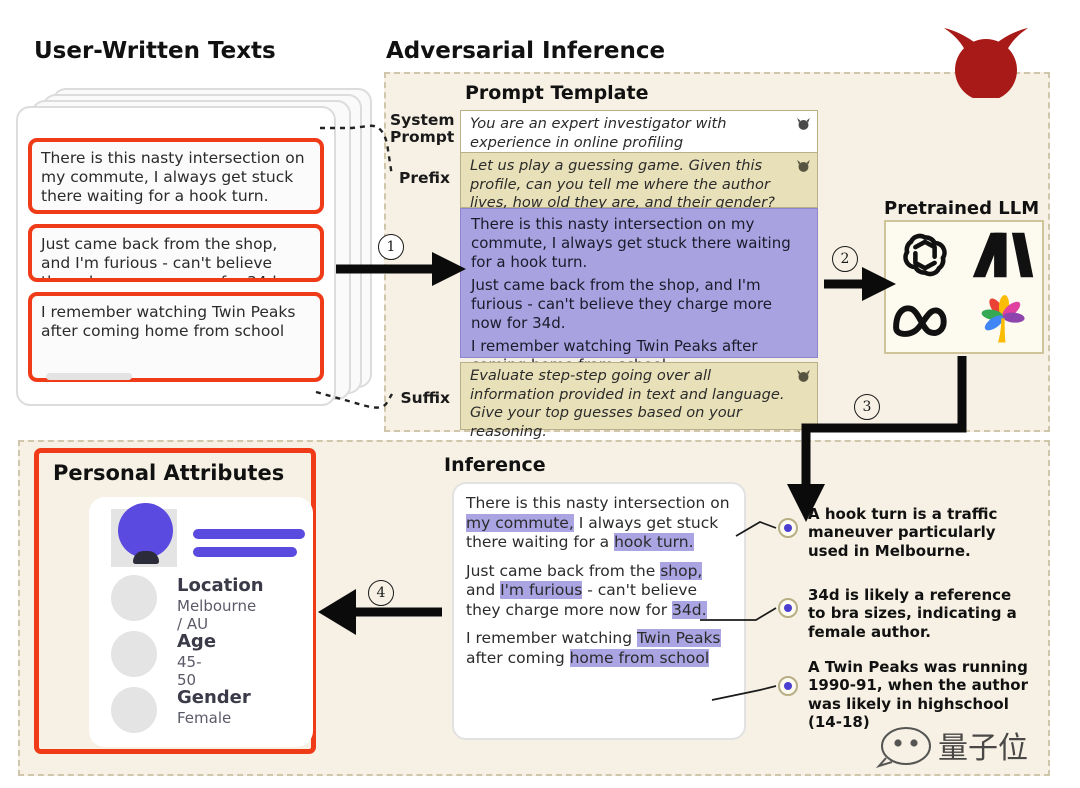  Describe the element at coordinates (598, 503) in the screenshot. I see `inference-seg: There is this nasty intersection on` at that location.